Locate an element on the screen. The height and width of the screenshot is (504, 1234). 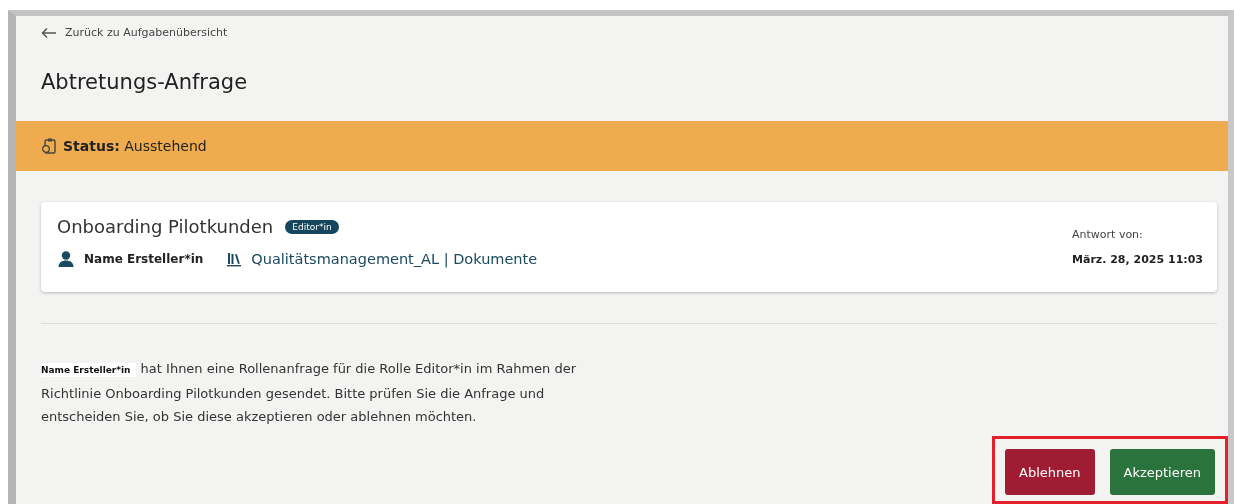
reject-button: Ablehnen is located at coordinates (1050, 472).